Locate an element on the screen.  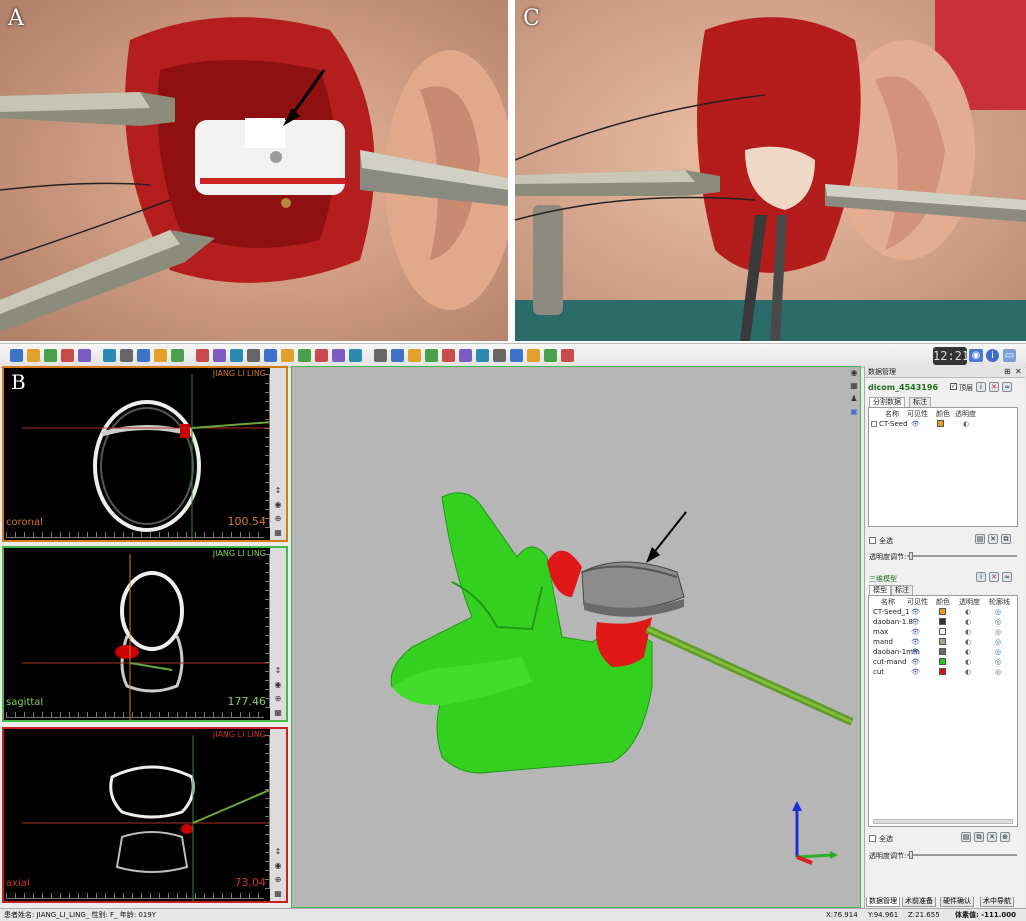
top-layer-checkbox: ✓ is located at coordinates (953, 386).